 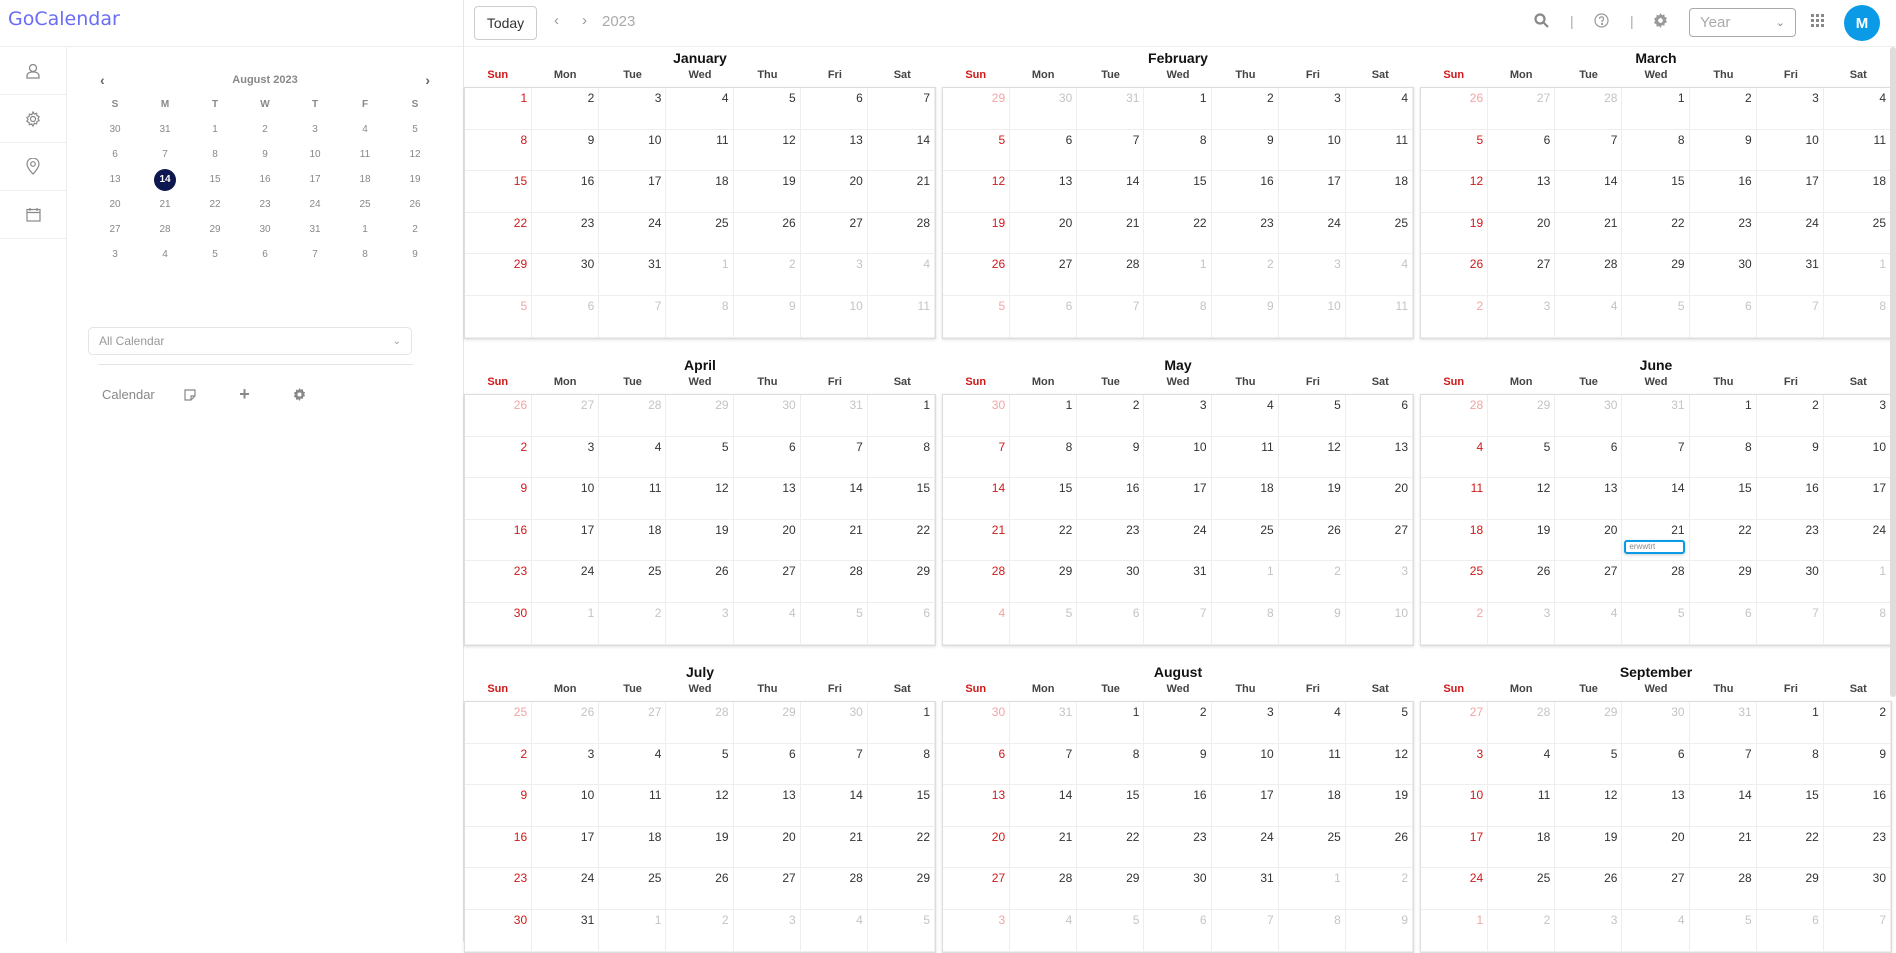 What do you see at coordinates (1656, 416) in the screenshot?
I see `day-cell: 31` at bounding box center [1656, 416].